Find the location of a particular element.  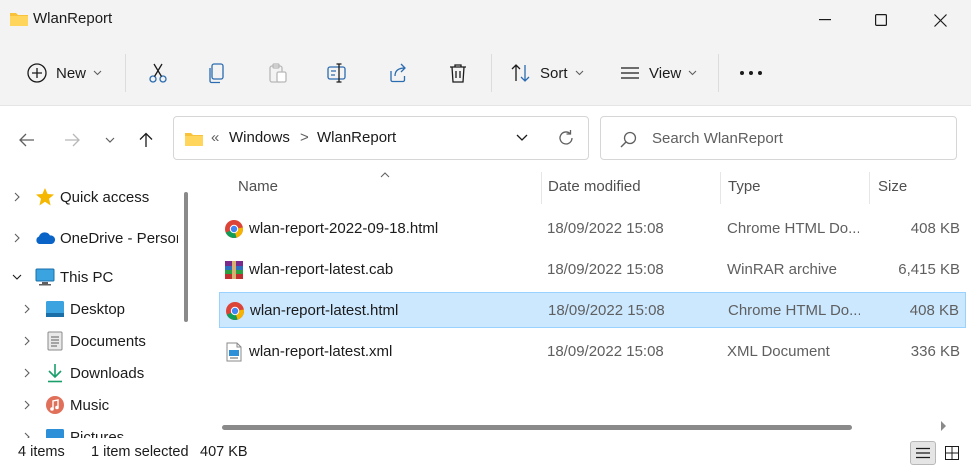

more-icon is located at coordinates (751, 73).